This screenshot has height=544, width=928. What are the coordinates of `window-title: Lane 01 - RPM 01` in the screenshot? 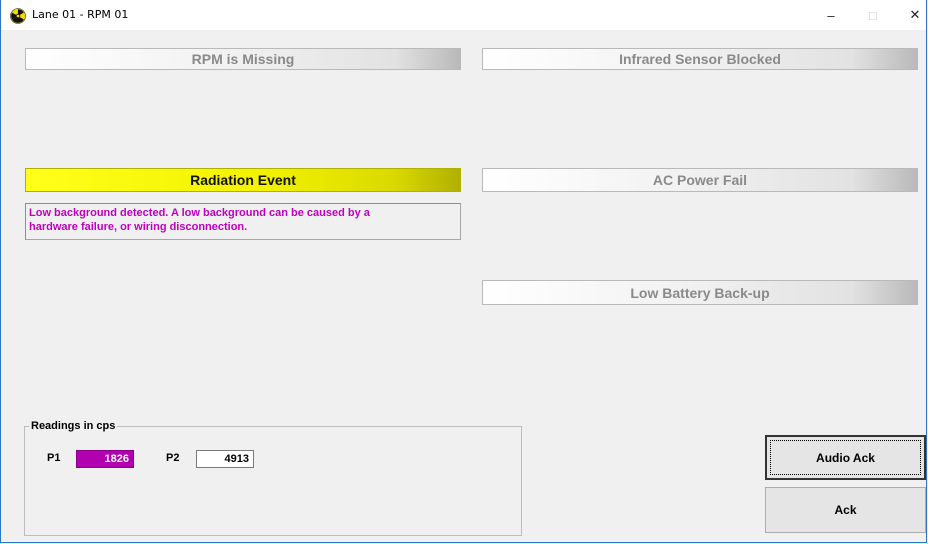 It's located at (80, 14).